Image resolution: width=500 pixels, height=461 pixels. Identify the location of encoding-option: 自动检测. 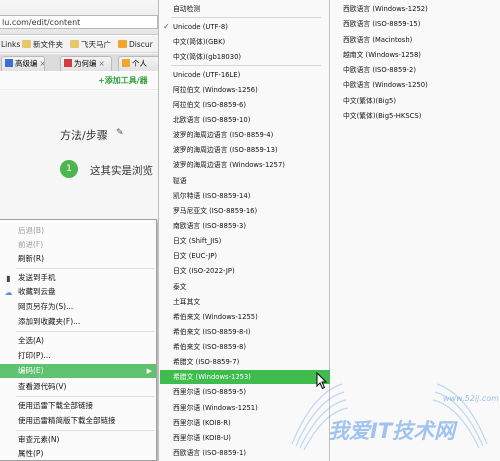
(245, 9).